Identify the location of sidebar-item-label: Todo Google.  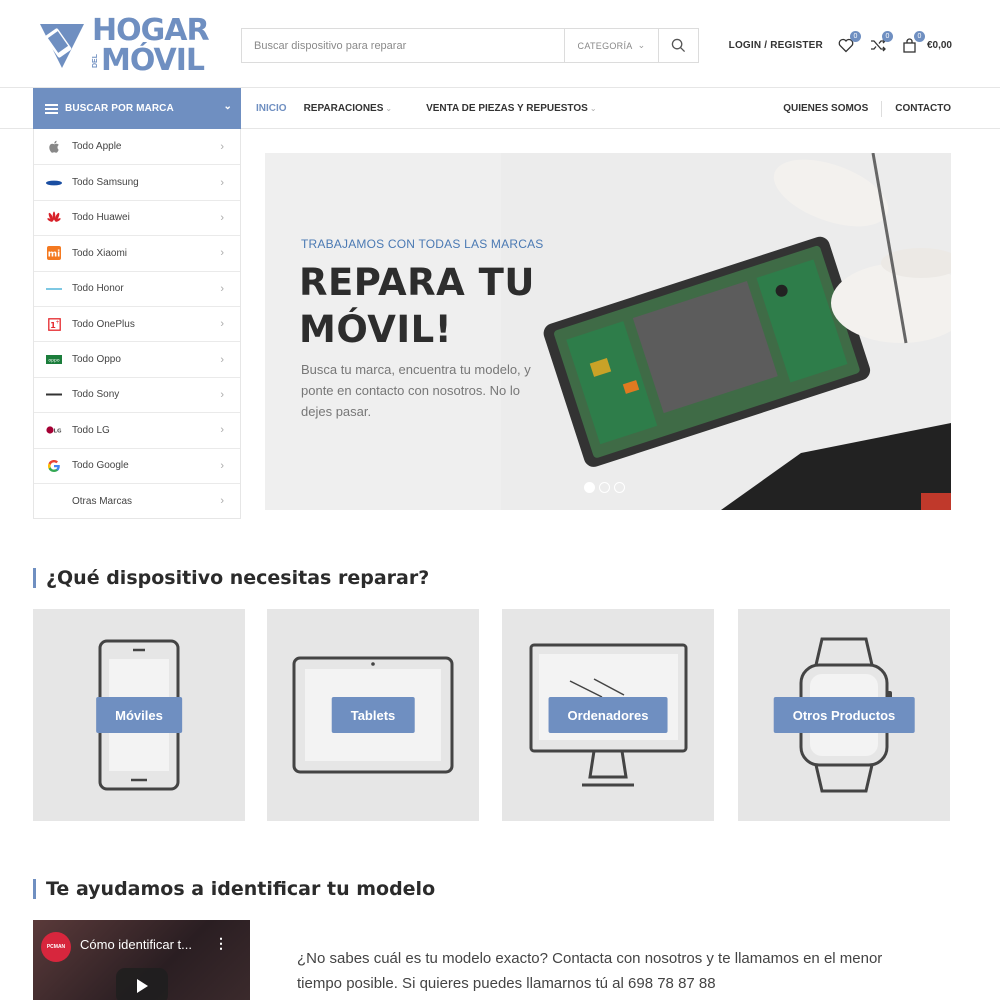
(100, 466).